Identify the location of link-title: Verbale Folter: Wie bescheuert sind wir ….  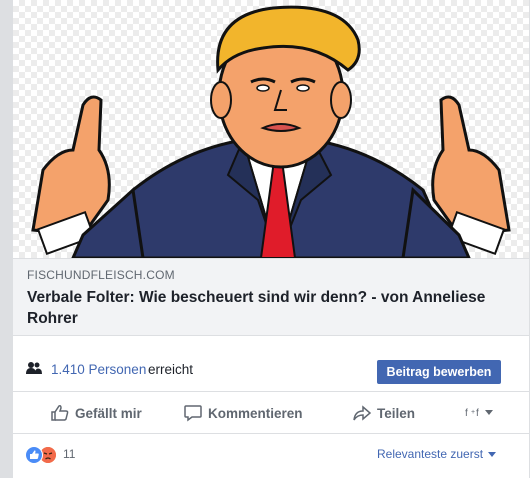
(272, 308).